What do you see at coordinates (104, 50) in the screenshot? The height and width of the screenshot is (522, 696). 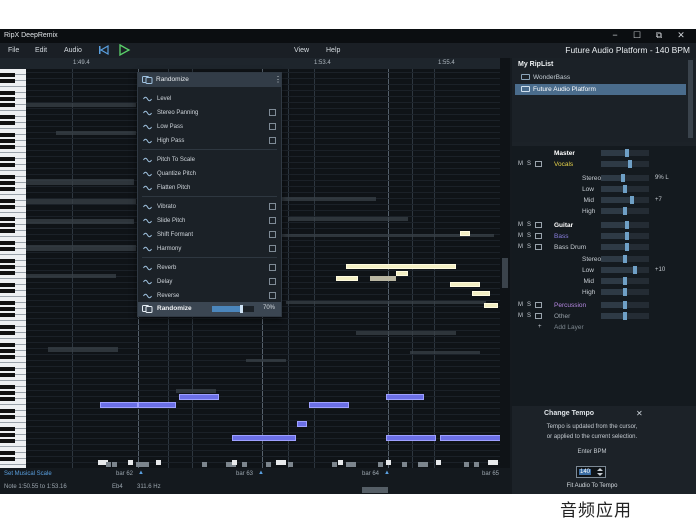 I see `skip-back-icon` at bounding box center [104, 50].